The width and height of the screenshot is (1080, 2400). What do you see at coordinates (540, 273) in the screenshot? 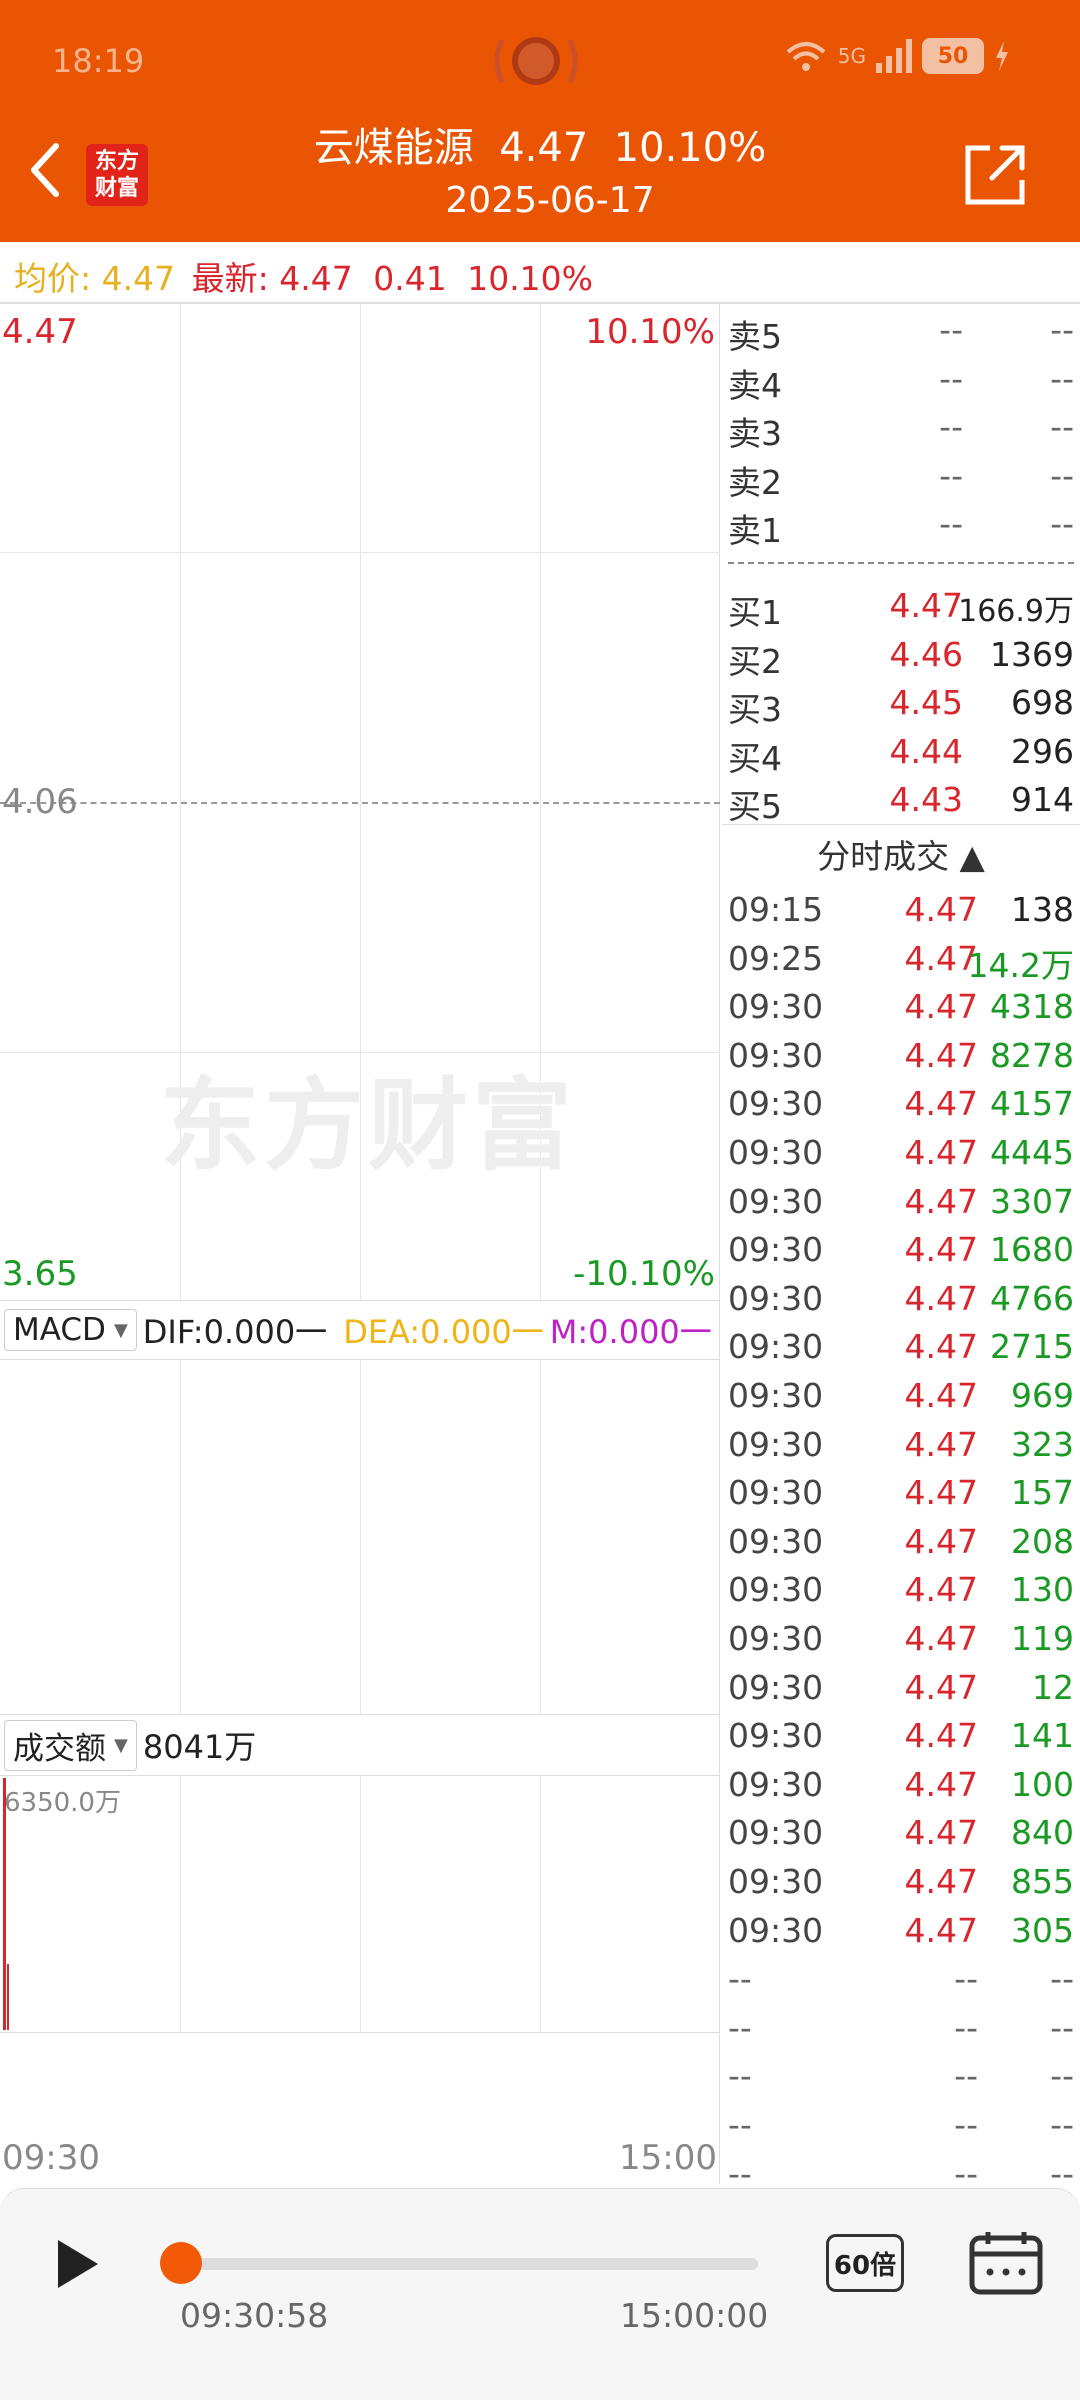
I see `price-info-bar: 均价: 4.47 最新: 4.47 0.41 10.10%` at bounding box center [540, 273].